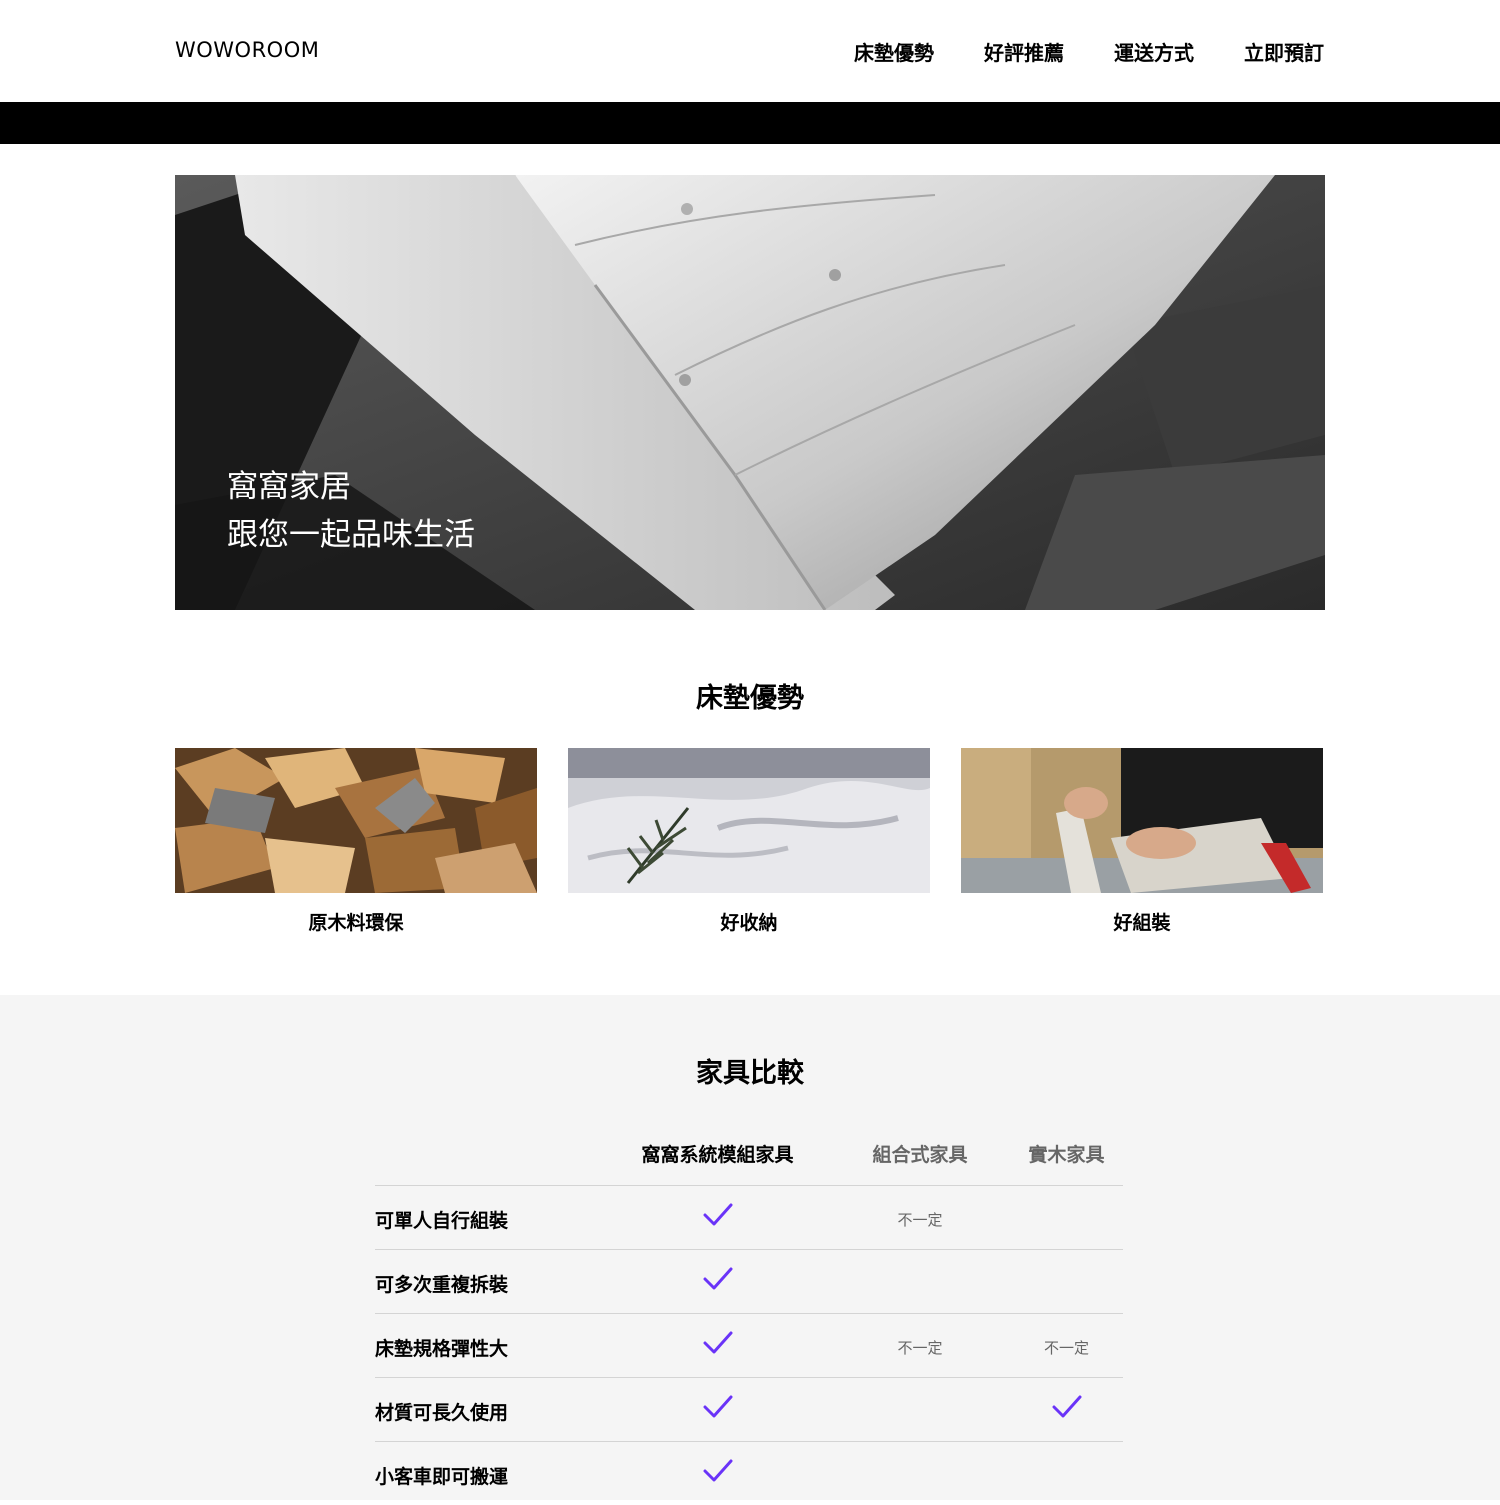  I want to click on main-nav: 床墊優勢 好評推薦 運送方式 立即預訂, so click(1089, 51).